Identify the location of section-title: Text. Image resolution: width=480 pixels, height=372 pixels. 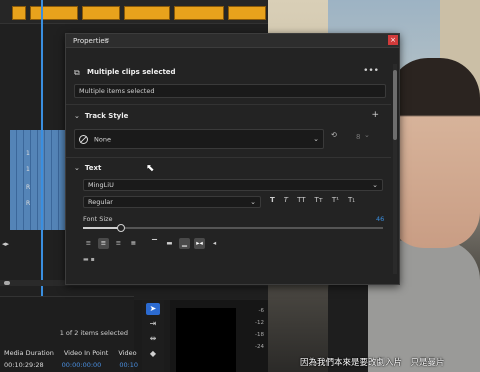
(93, 168).